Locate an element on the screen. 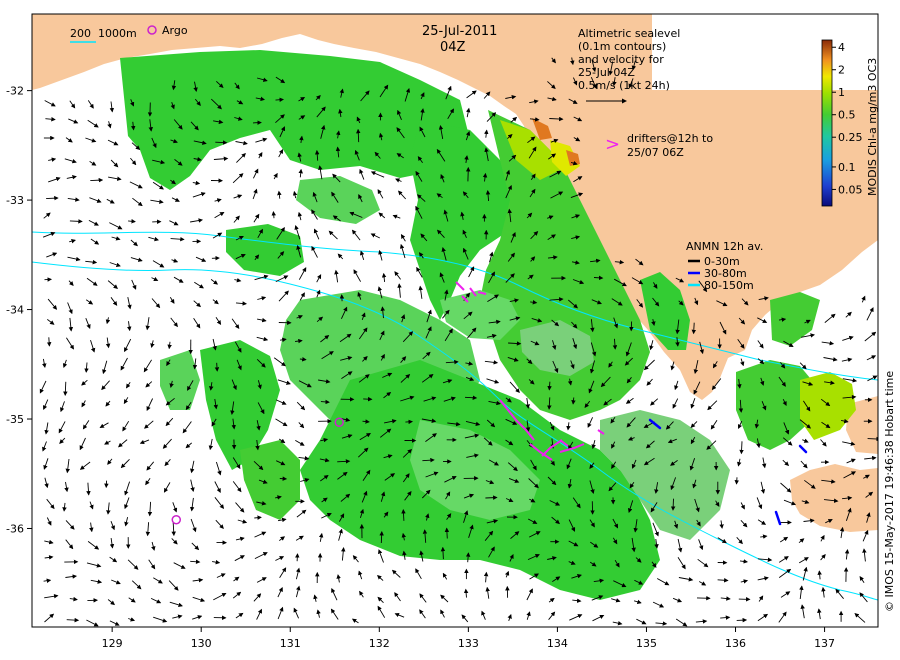 Image resolution: width=900 pixels, height=660 pixels. sealevel-note-line-5: 0.5m/s (1kt 24h) is located at coordinates (624, 85).